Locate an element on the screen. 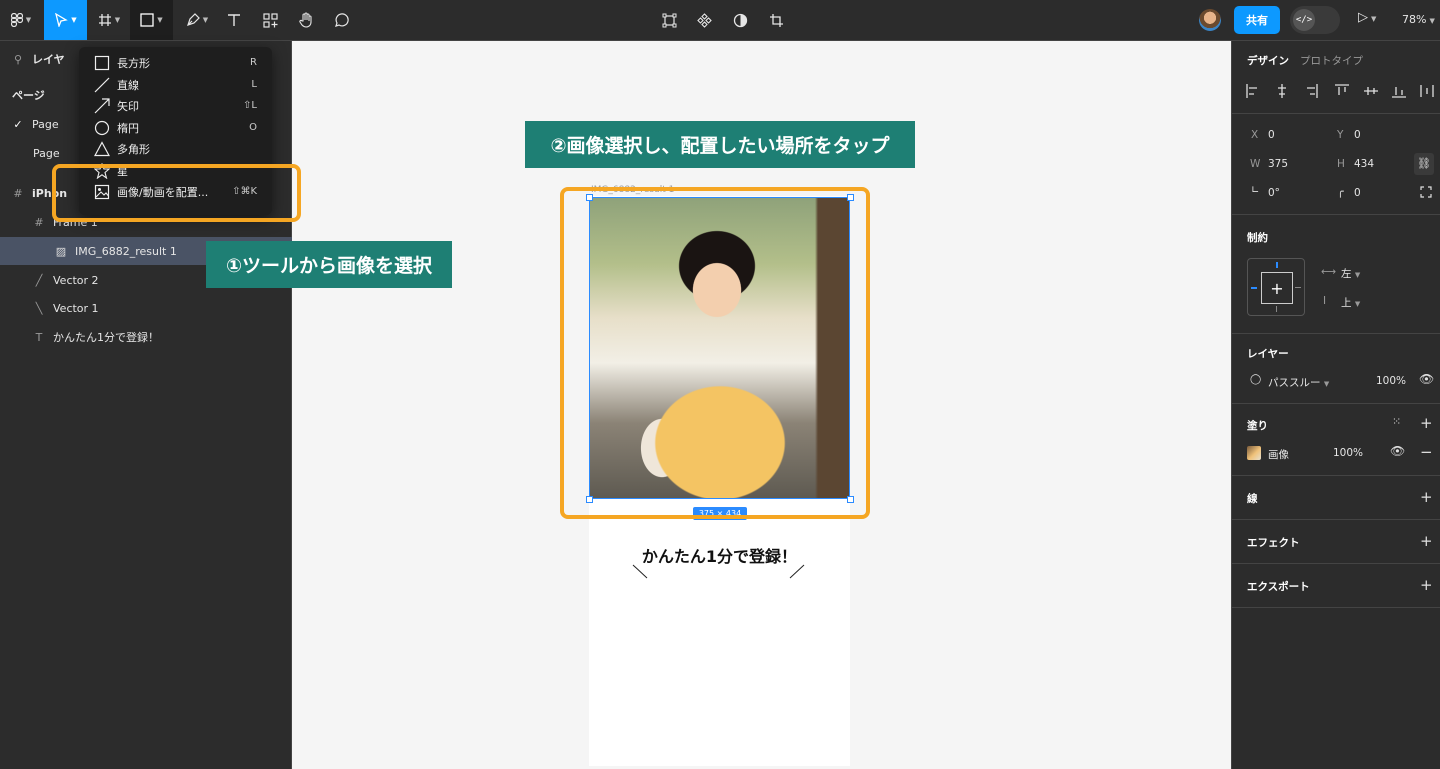 The width and height of the screenshot is (1440, 769). present-button: ▷ ▼ is located at coordinates (1367, 17).